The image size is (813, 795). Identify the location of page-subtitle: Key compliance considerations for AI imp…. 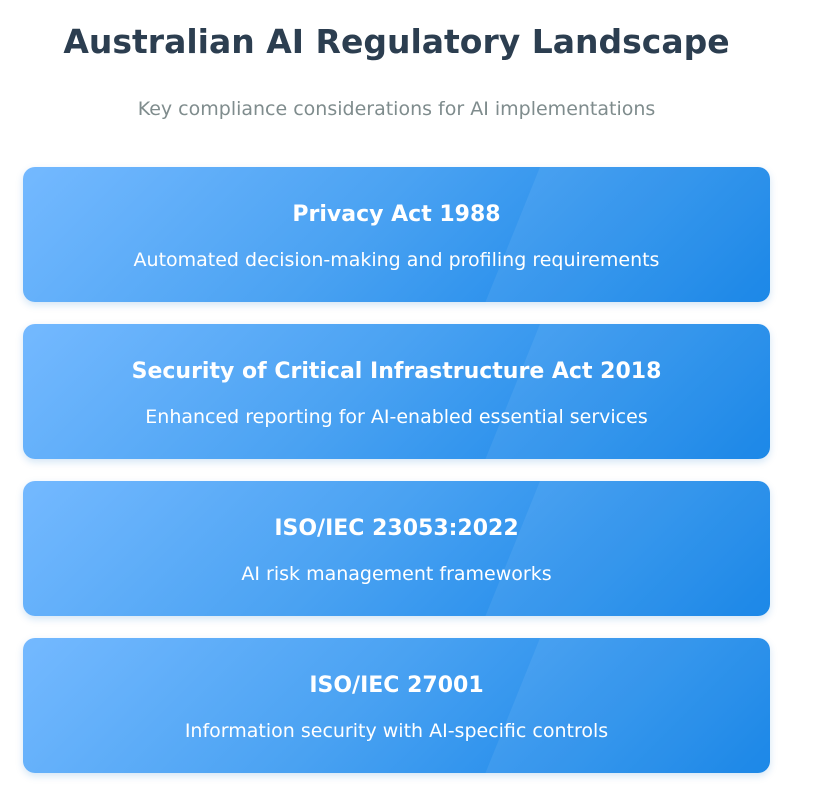
(396, 109).